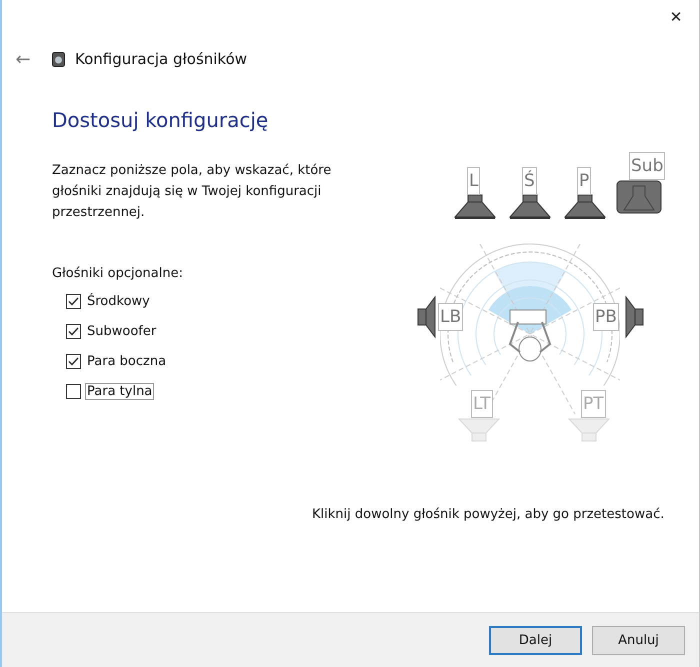 This screenshot has height=667, width=700. I want to click on page-heading: Dostosuj konfigurację, so click(161, 120).